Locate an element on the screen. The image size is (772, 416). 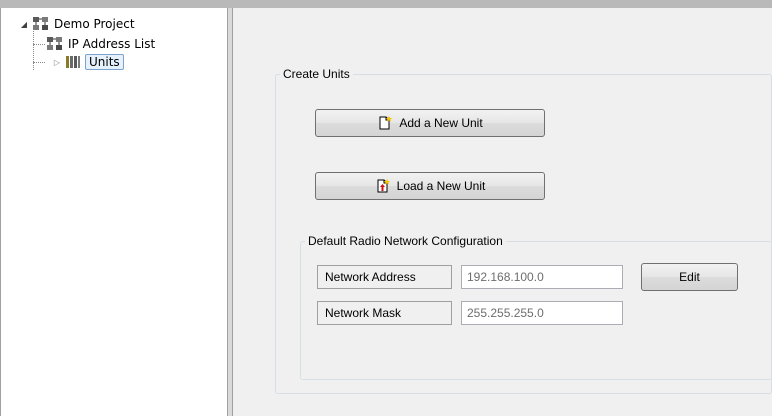
load-new-unit-button: Load a New Unit is located at coordinates (430, 186).